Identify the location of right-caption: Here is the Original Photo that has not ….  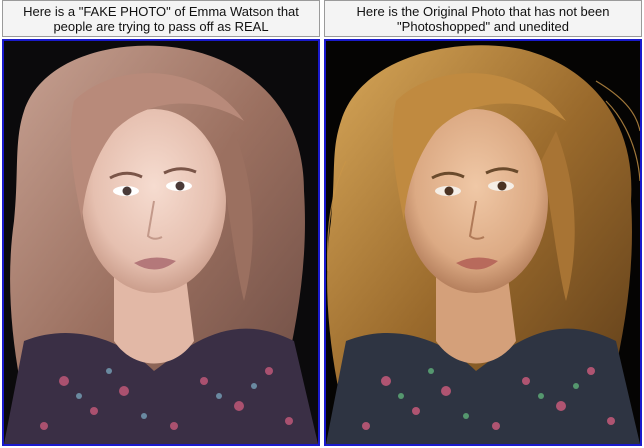
(483, 18).